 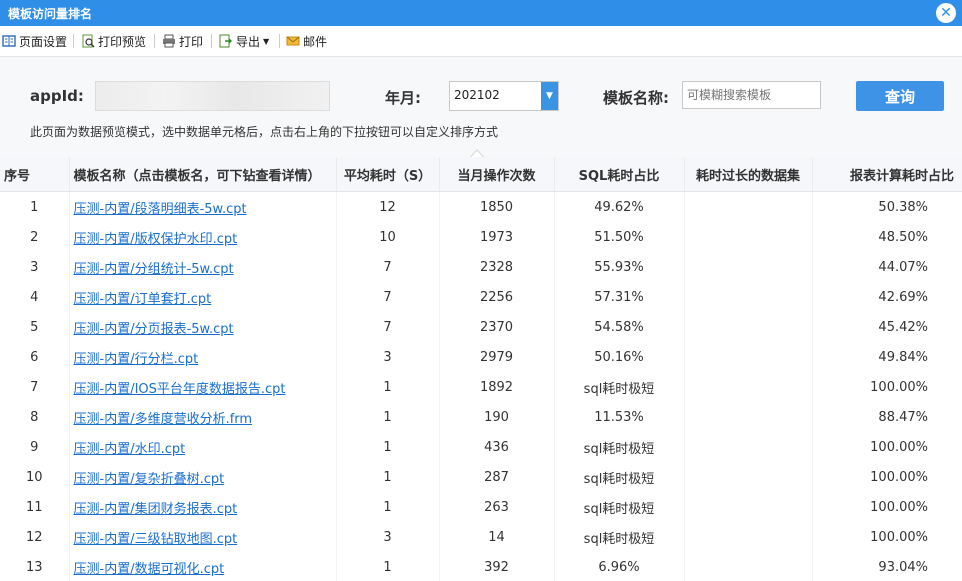 What do you see at coordinates (619, 174) in the screenshot?
I see `column-header-sql-ratio: SQL耗时占比` at bounding box center [619, 174].